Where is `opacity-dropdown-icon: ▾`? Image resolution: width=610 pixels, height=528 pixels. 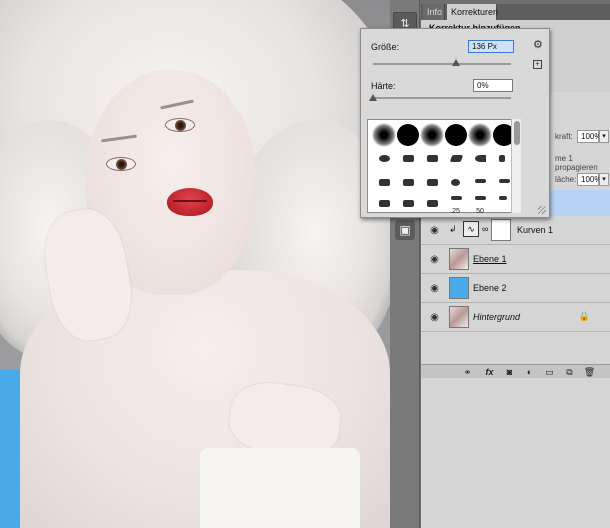
opacity-dropdown-icon: ▾ is located at coordinates (604, 136).